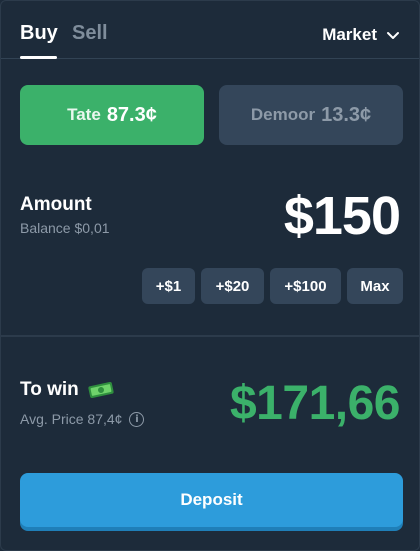  I want to click on order-type-label: Market, so click(349, 34).